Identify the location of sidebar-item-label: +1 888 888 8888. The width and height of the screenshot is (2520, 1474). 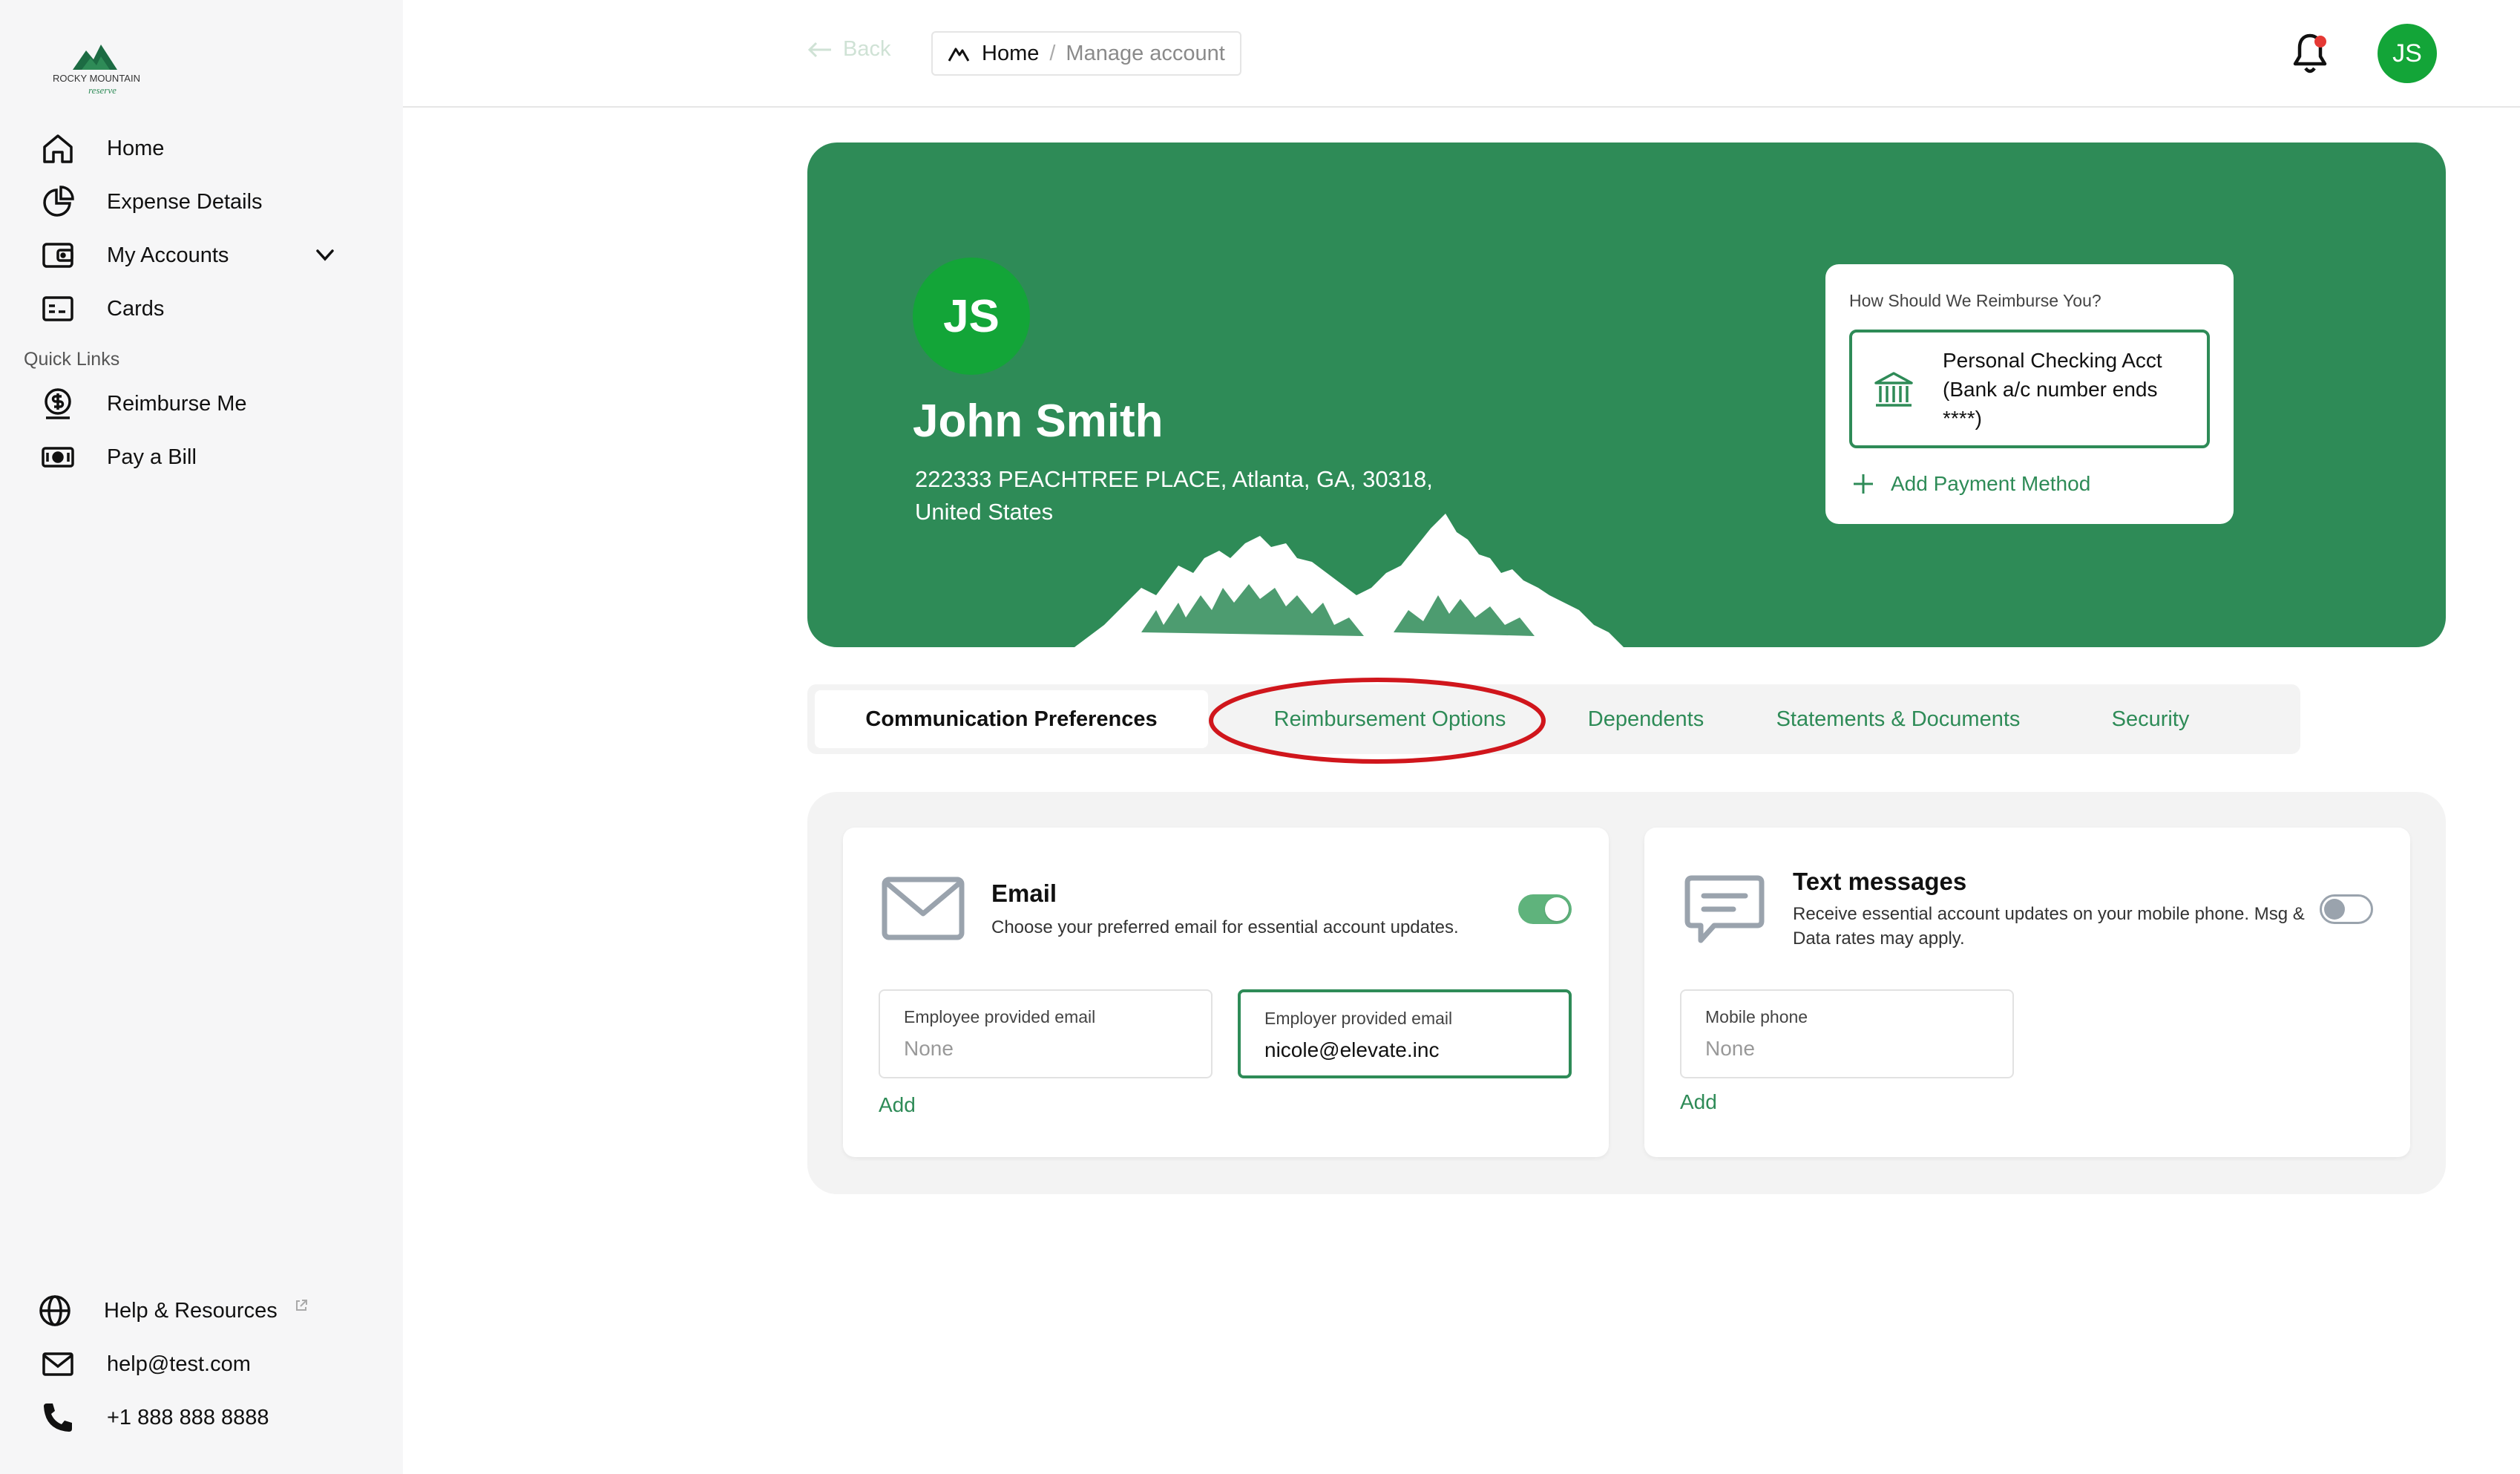
(188, 1417).